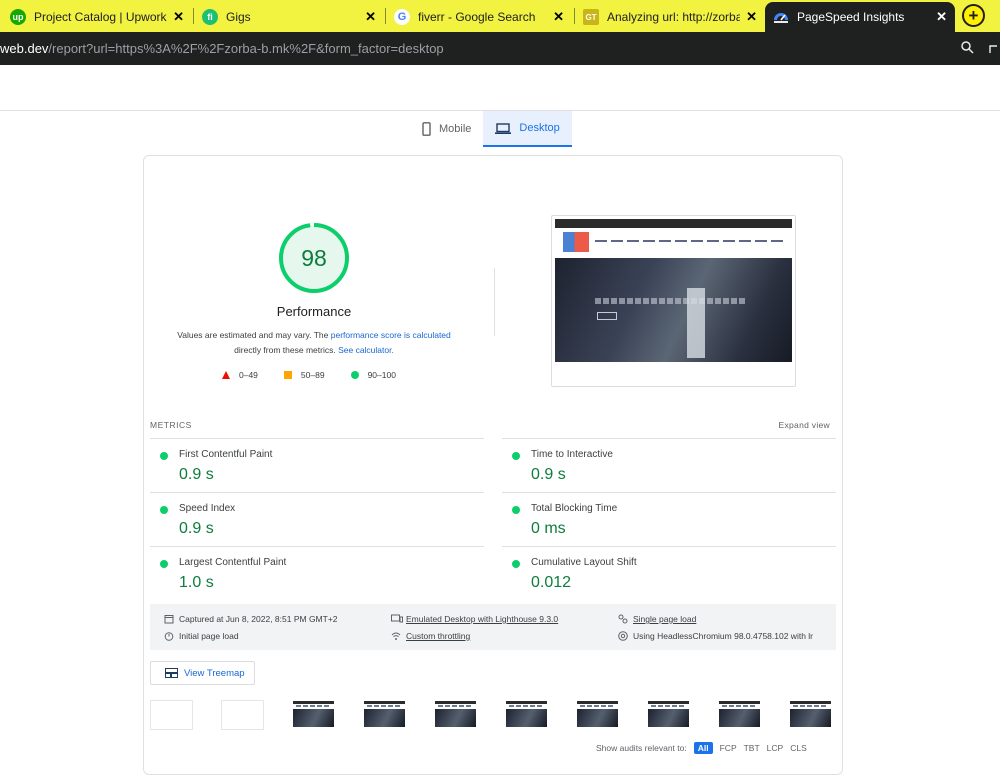 This screenshot has height=775, width=1000. Describe the element at coordinates (752, 748) in the screenshot. I see `filter-tbt-chip: TBT` at that location.